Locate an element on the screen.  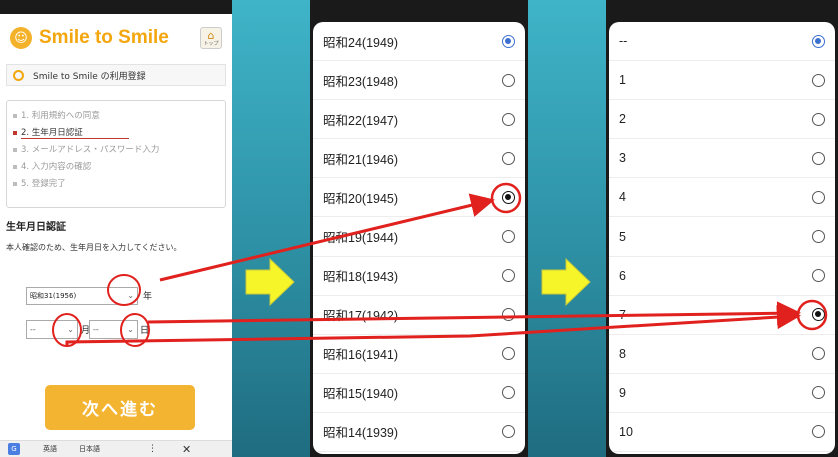
home-label: トップ is located at coordinates (211, 43).